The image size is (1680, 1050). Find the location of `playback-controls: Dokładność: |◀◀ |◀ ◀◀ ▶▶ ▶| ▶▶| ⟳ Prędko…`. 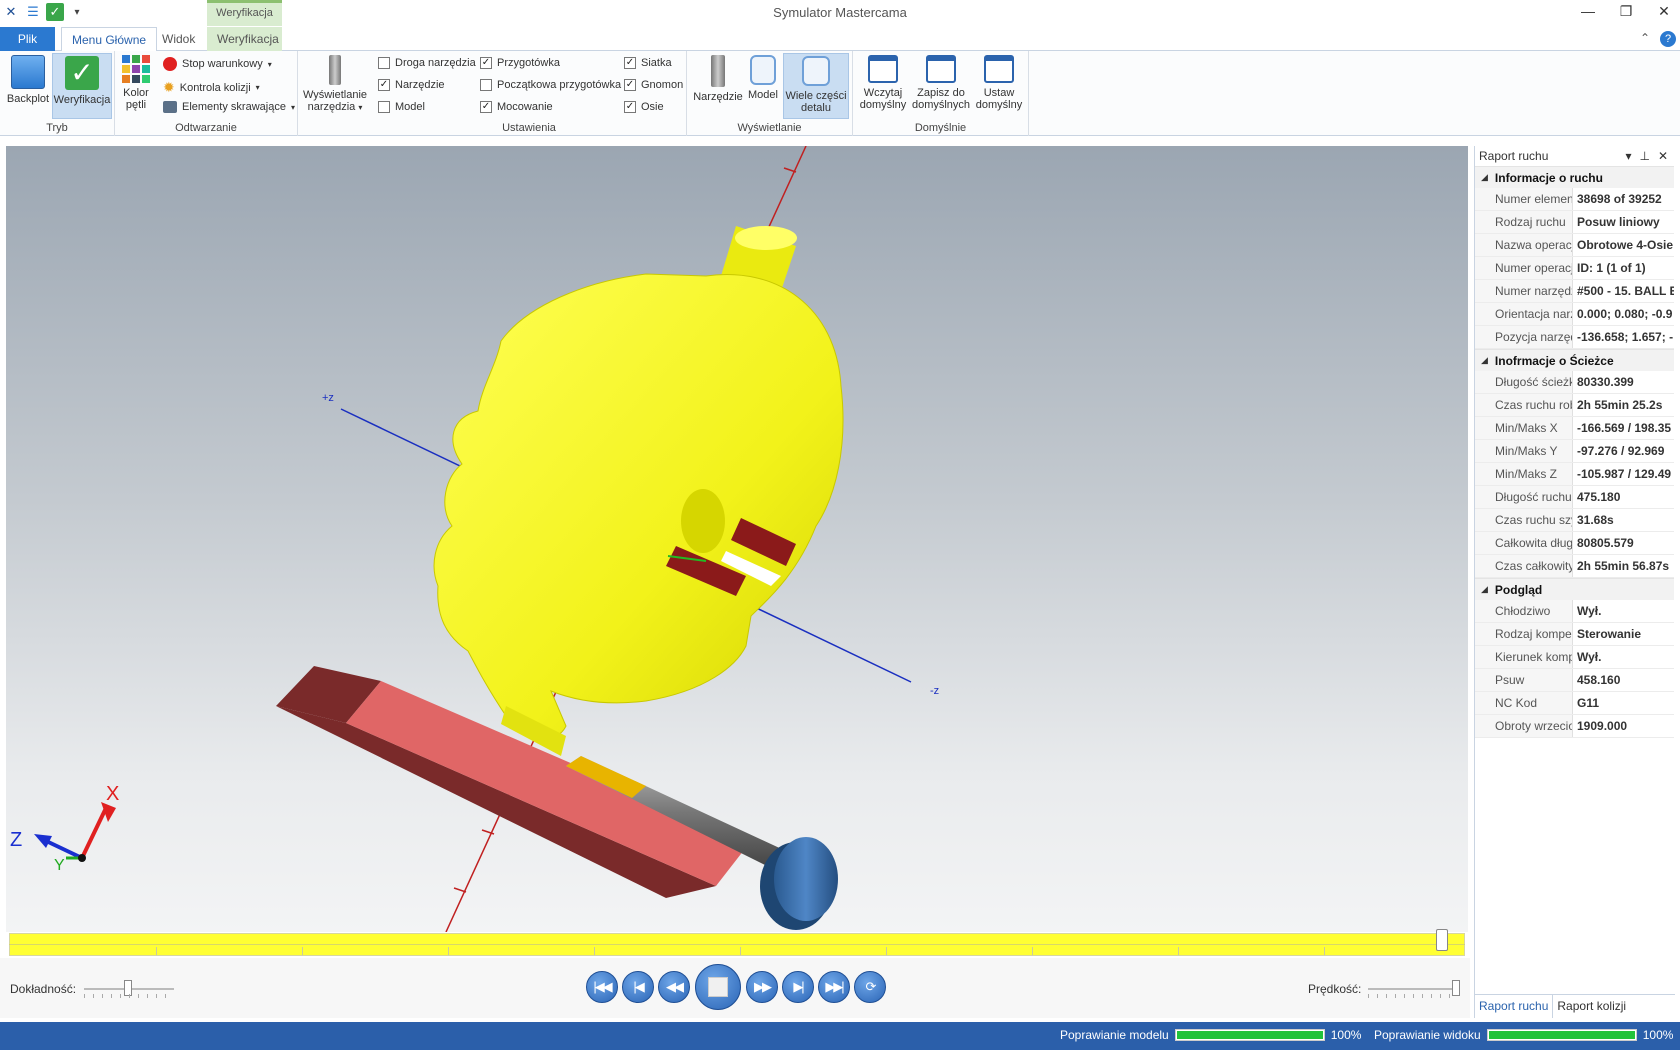

playback-controls: Dokładność: |◀◀ |◀ ◀◀ ▶▶ ▶| ▶▶| ⟳ Prędko… is located at coordinates (735, 988).